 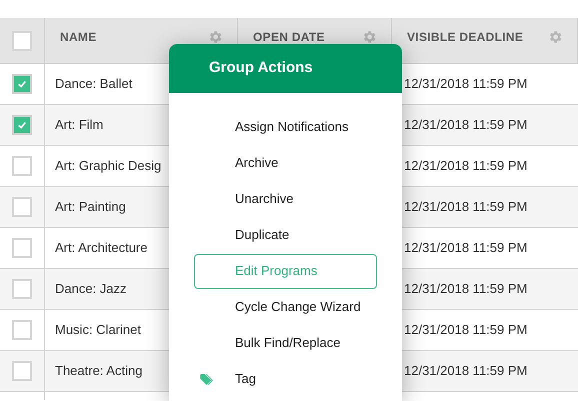 What do you see at coordinates (285, 163) in the screenshot?
I see `menu-item: Archive` at bounding box center [285, 163].